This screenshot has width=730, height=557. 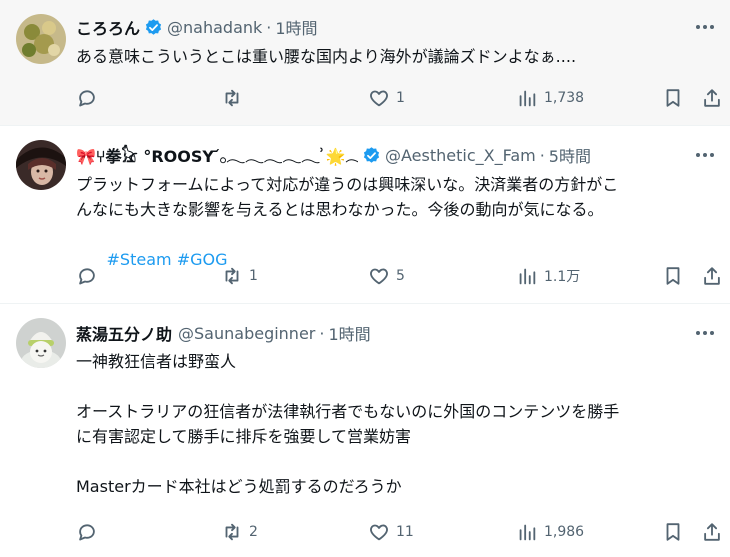 I want to click on views-button: 1,986, so click(x=550, y=532).